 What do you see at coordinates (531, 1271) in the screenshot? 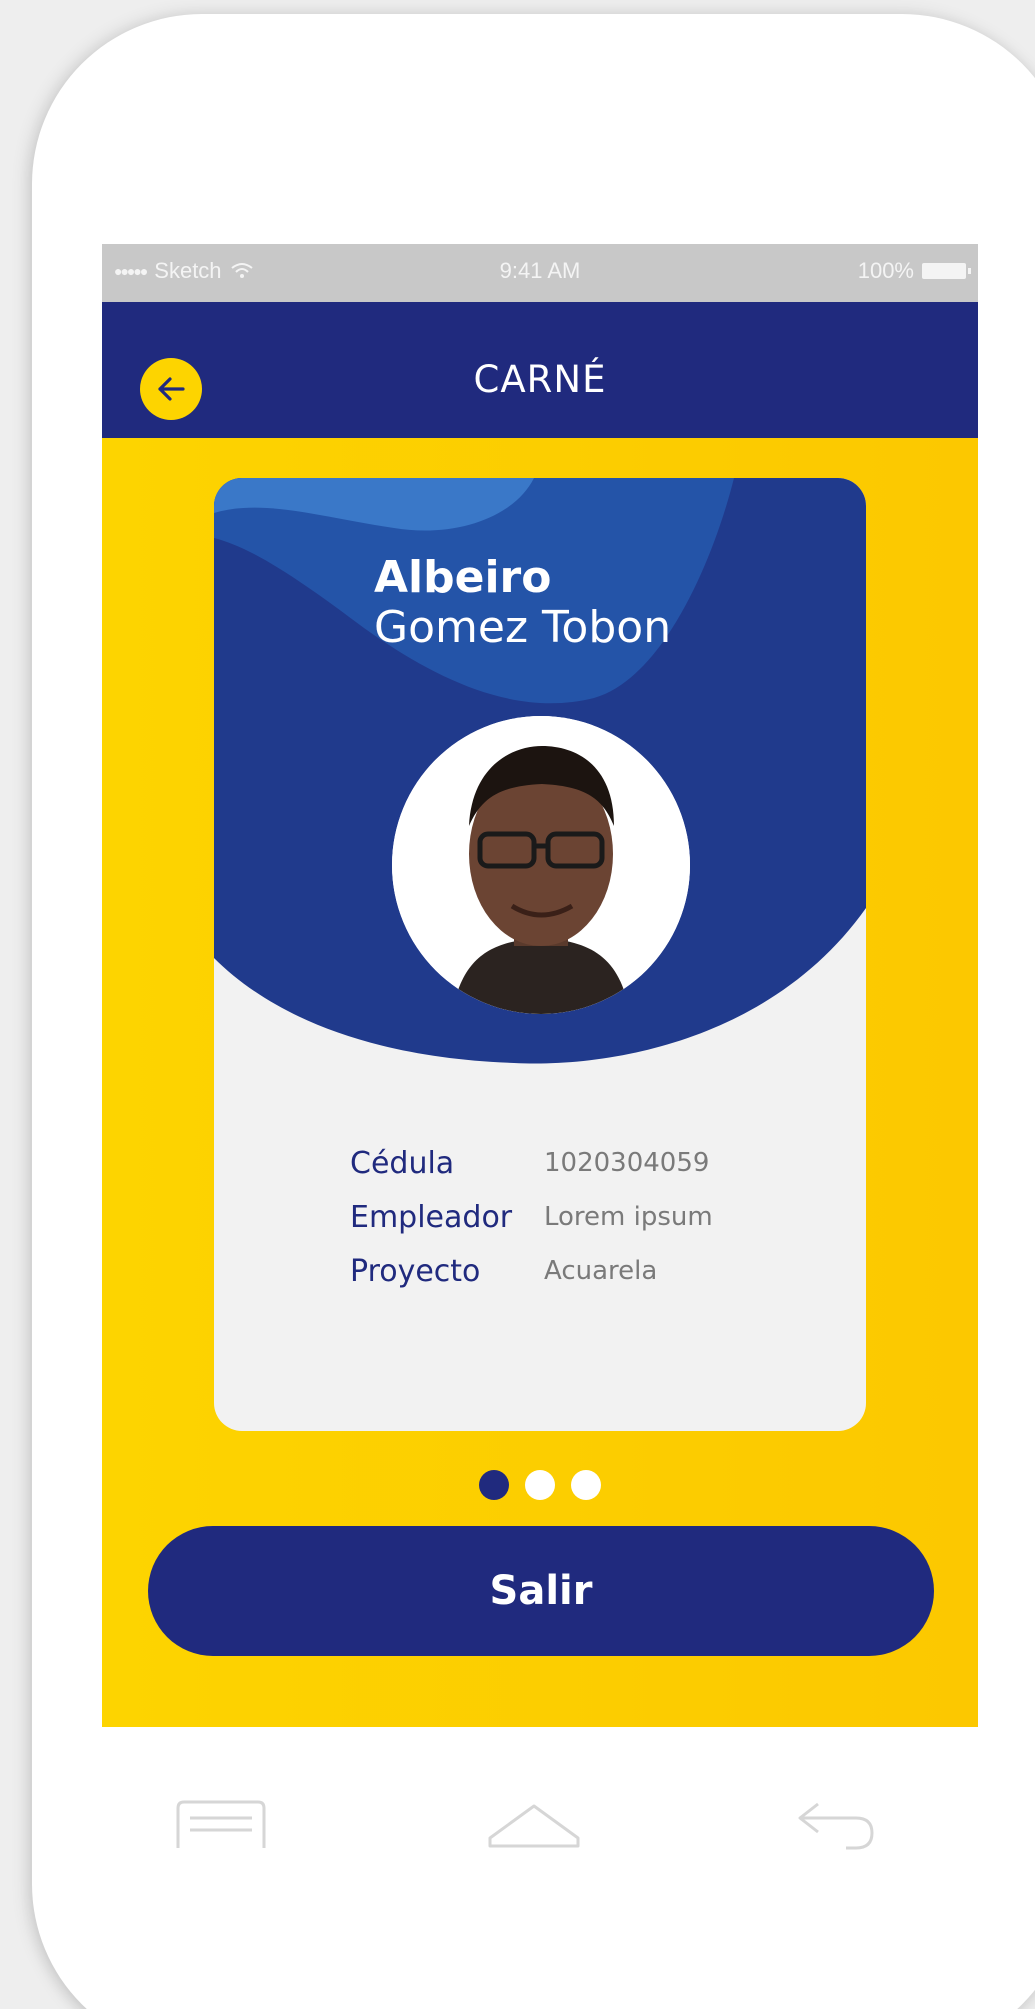
I see `info-row-proyecto: Proyecto Acuarela` at bounding box center [531, 1271].